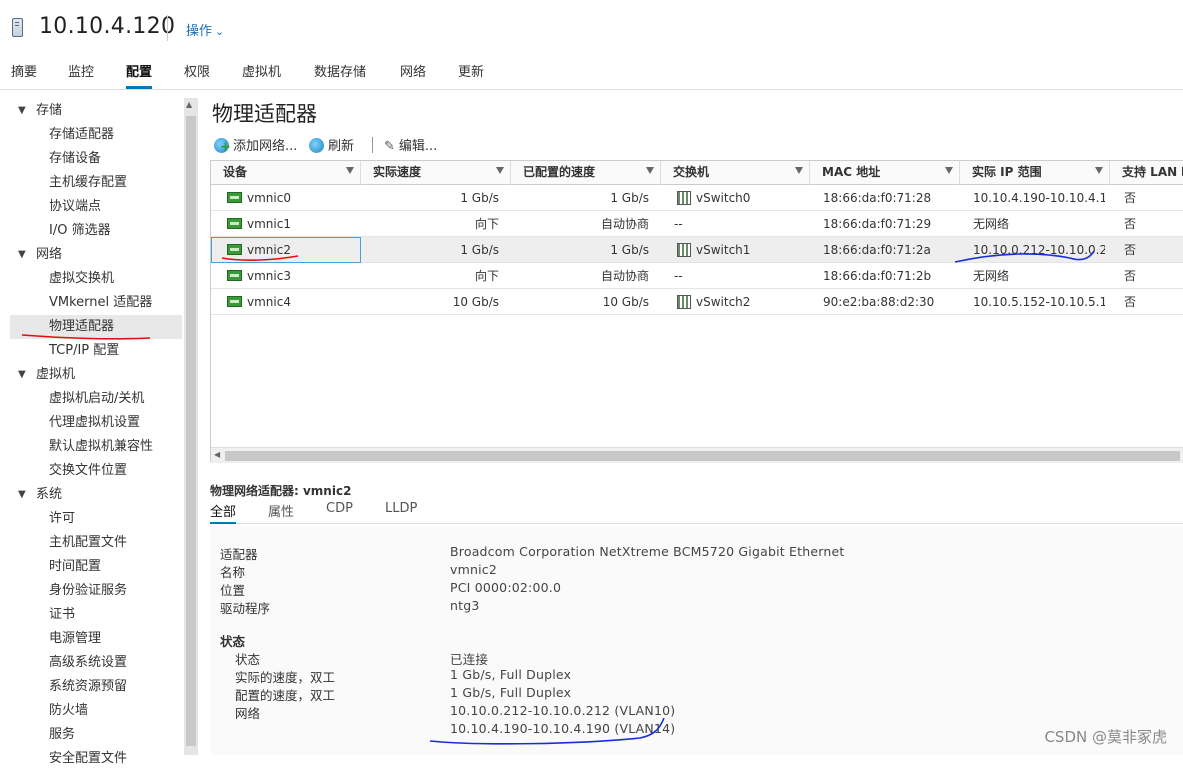 The image size is (1183, 771). I want to click on sidebar-item-power-mgmt: 电源管理, so click(96, 639).